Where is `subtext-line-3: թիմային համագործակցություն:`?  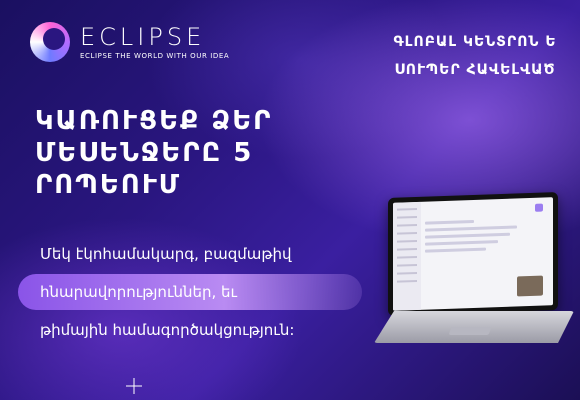 subtext-line-3: թիմային համագործակցություն: is located at coordinates (167, 330).